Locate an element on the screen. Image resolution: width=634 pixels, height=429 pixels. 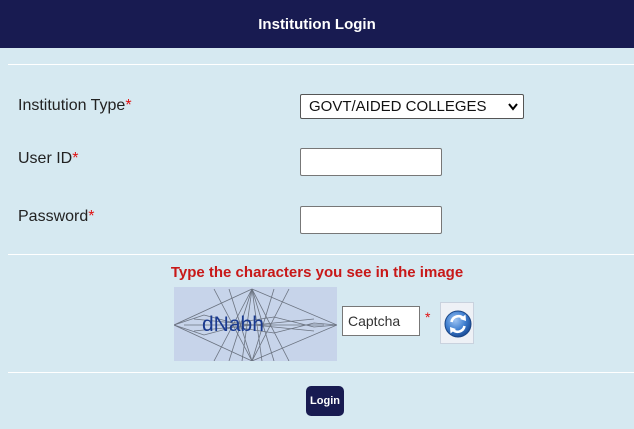
password-label: Password* is located at coordinates (56, 217).